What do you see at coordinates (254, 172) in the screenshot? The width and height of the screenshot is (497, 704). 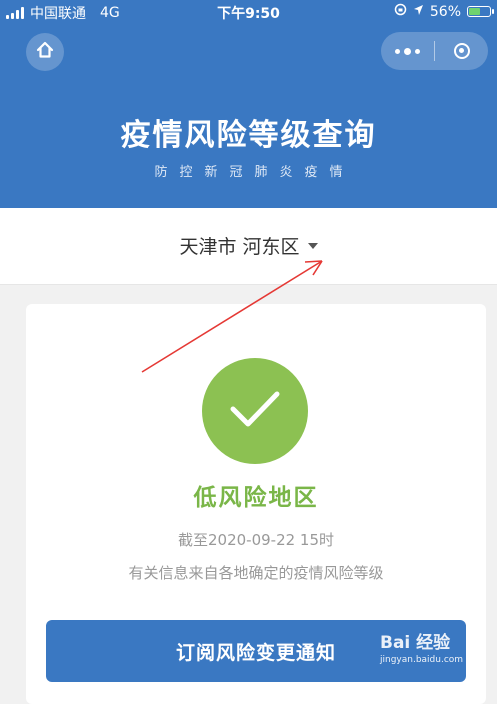 I see `page-subtitle: 防控新冠肺炎疫情` at bounding box center [254, 172].